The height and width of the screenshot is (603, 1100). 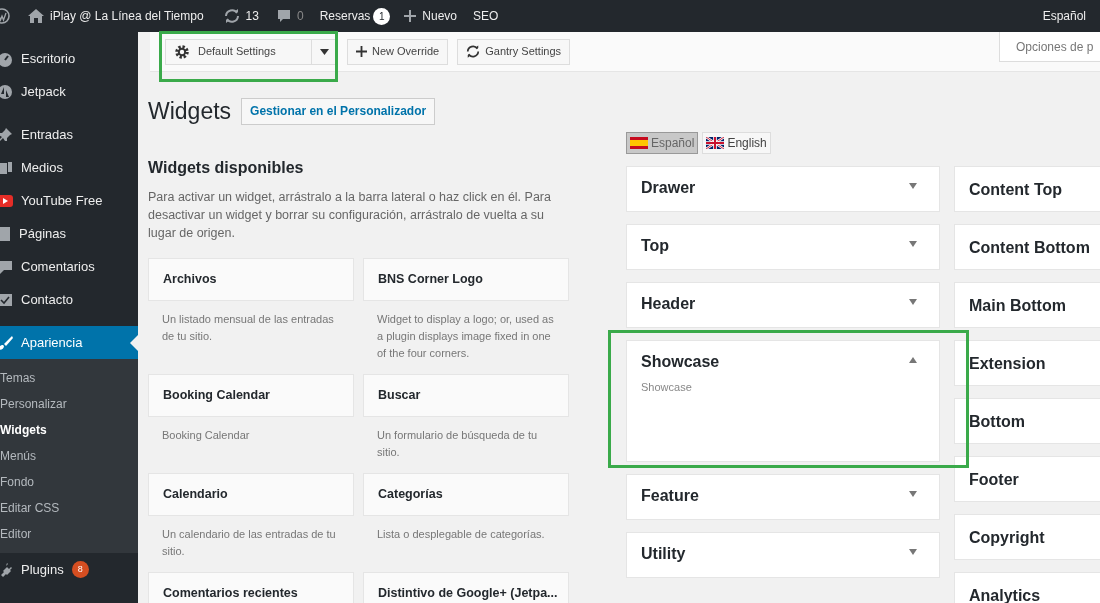 What do you see at coordinates (6, 167) in the screenshot?
I see `media-icon` at bounding box center [6, 167].